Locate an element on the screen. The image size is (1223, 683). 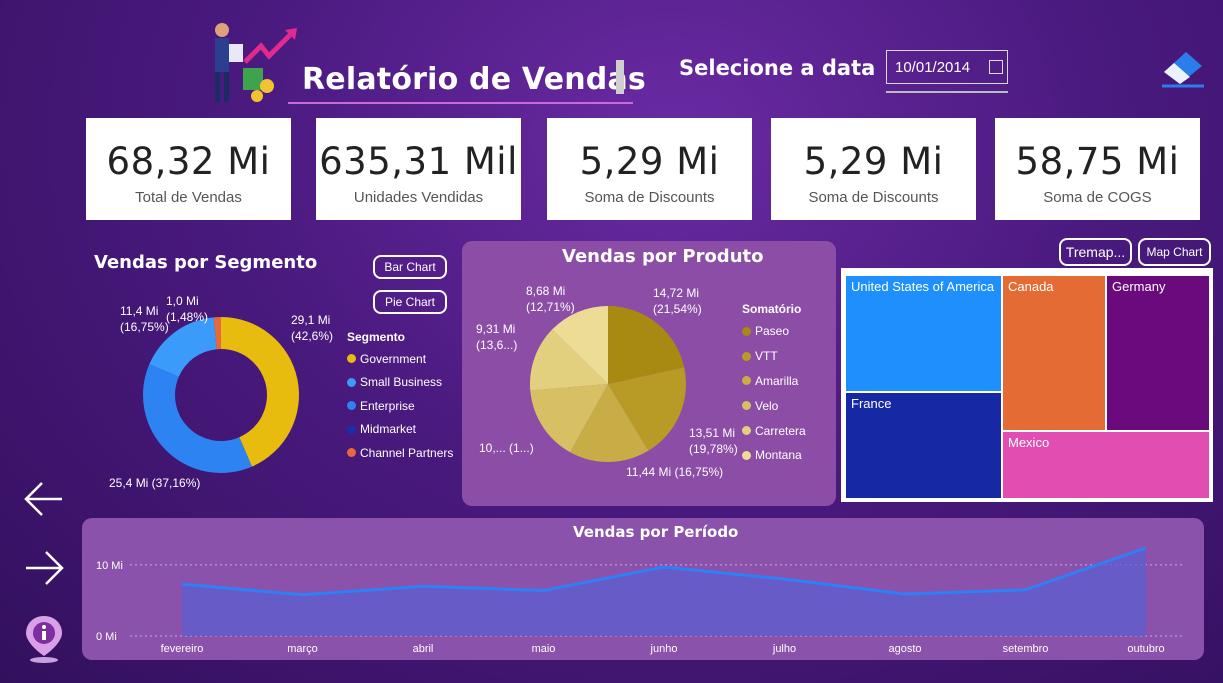
eraser-icon is located at coordinates (1183, 67).